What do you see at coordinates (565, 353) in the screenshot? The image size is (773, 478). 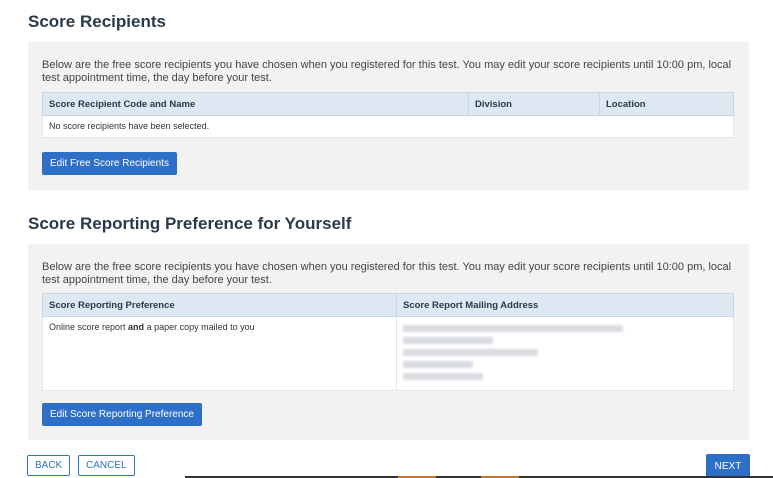 I see `mailing-address-cell` at bounding box center [565, 353].